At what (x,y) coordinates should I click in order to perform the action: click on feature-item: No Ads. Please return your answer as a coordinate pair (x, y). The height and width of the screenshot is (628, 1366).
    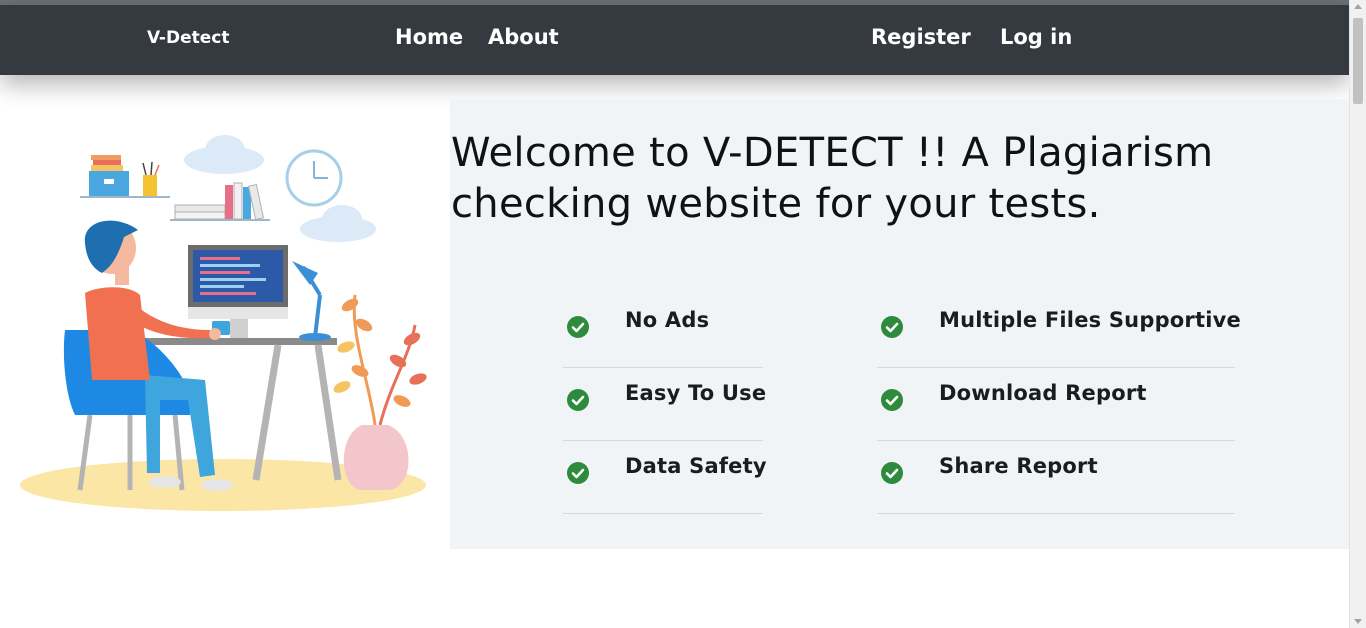
    Looking at the image, I should click on (663, 331).